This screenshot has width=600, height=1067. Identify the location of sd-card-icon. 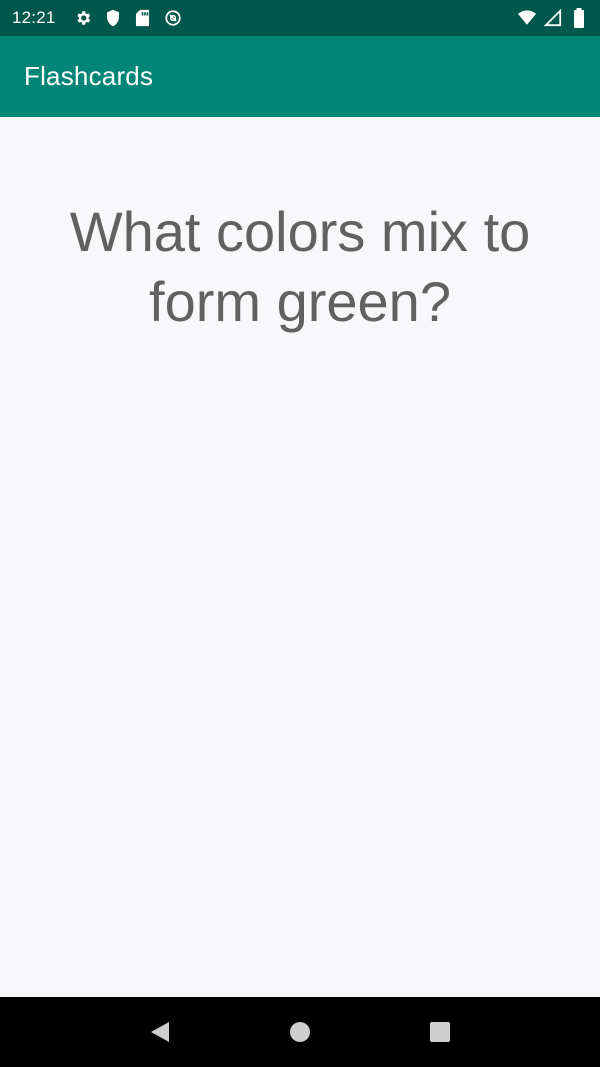
(143, 18).